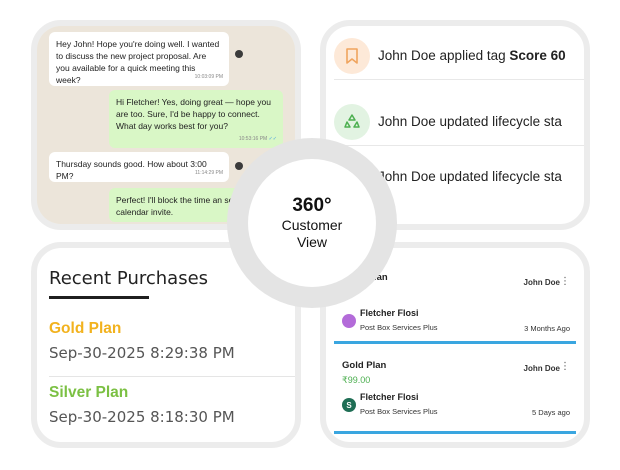  What do you see at coordinates (208, 77) in the screenshot?
I see `message-time: 10:03:09 PM` at bounding box center [208, 77].